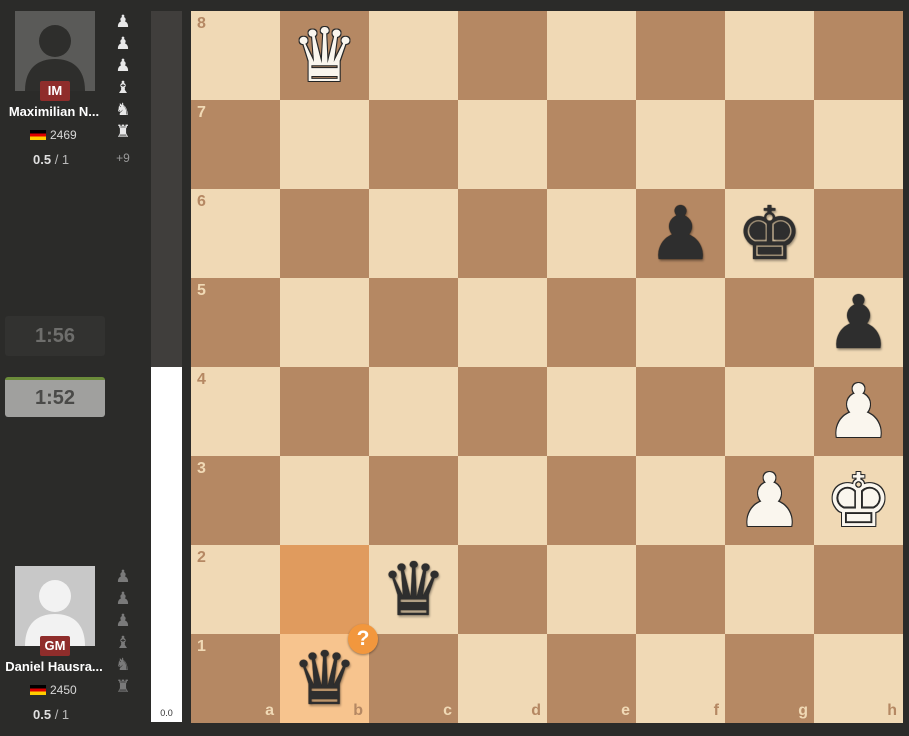 The width and height of the screenshot is (909, 736). Describe the element at coordinates (201, 112) in the screenshot. I see `rank-label: 7` at that location.